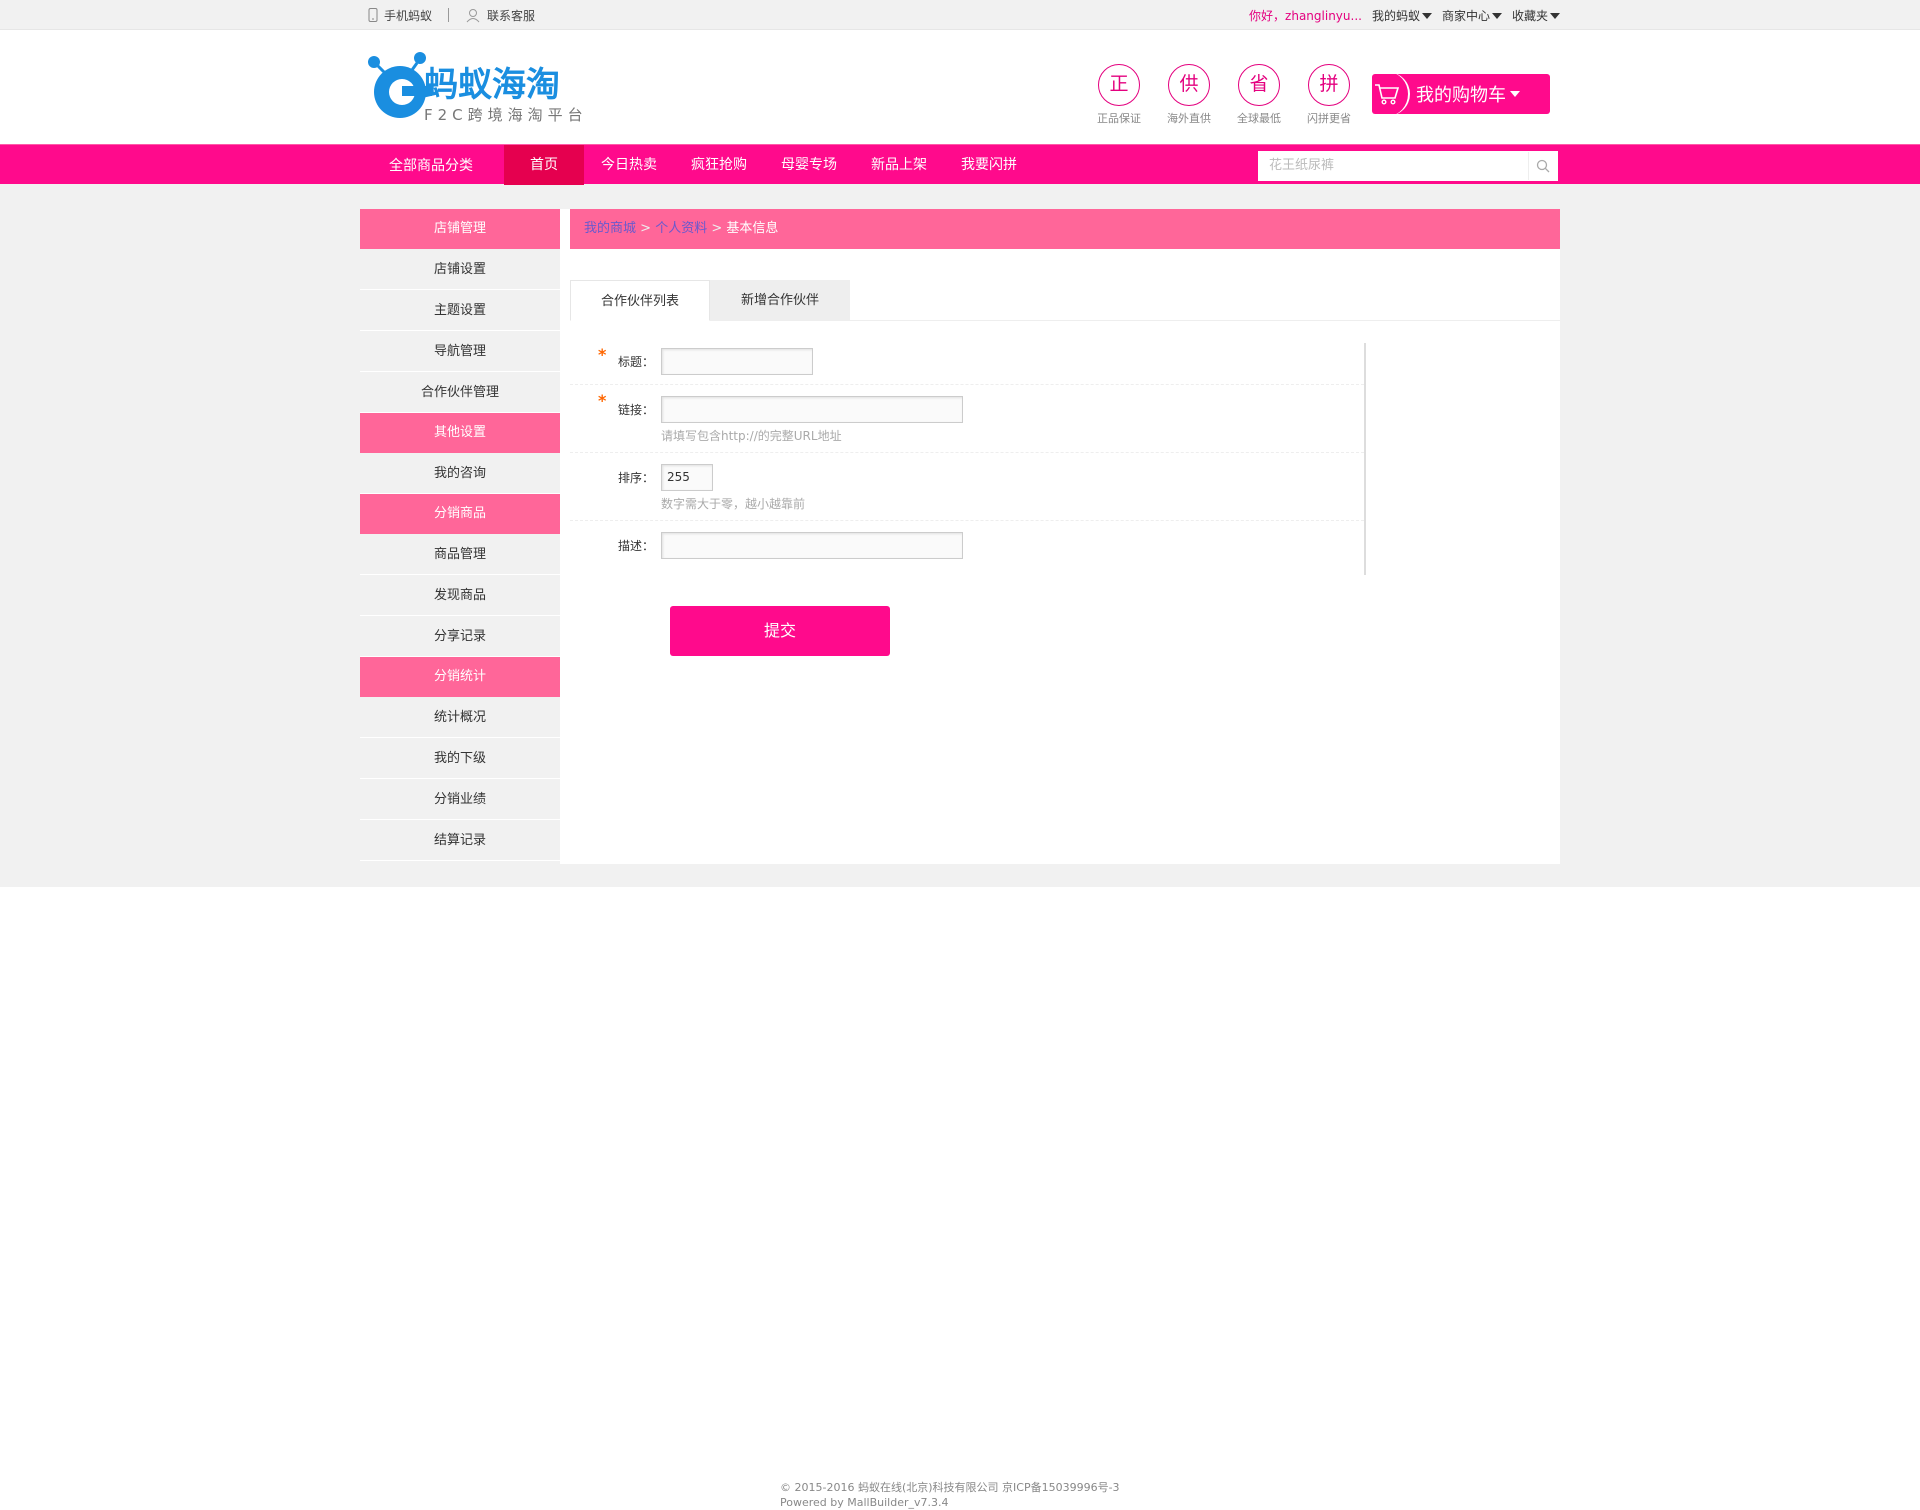  What do you see at coordinates (492, 85) in the screenshot?
I see `svg-text: 蚂蚁海淘` at bounding box center [492, 85].